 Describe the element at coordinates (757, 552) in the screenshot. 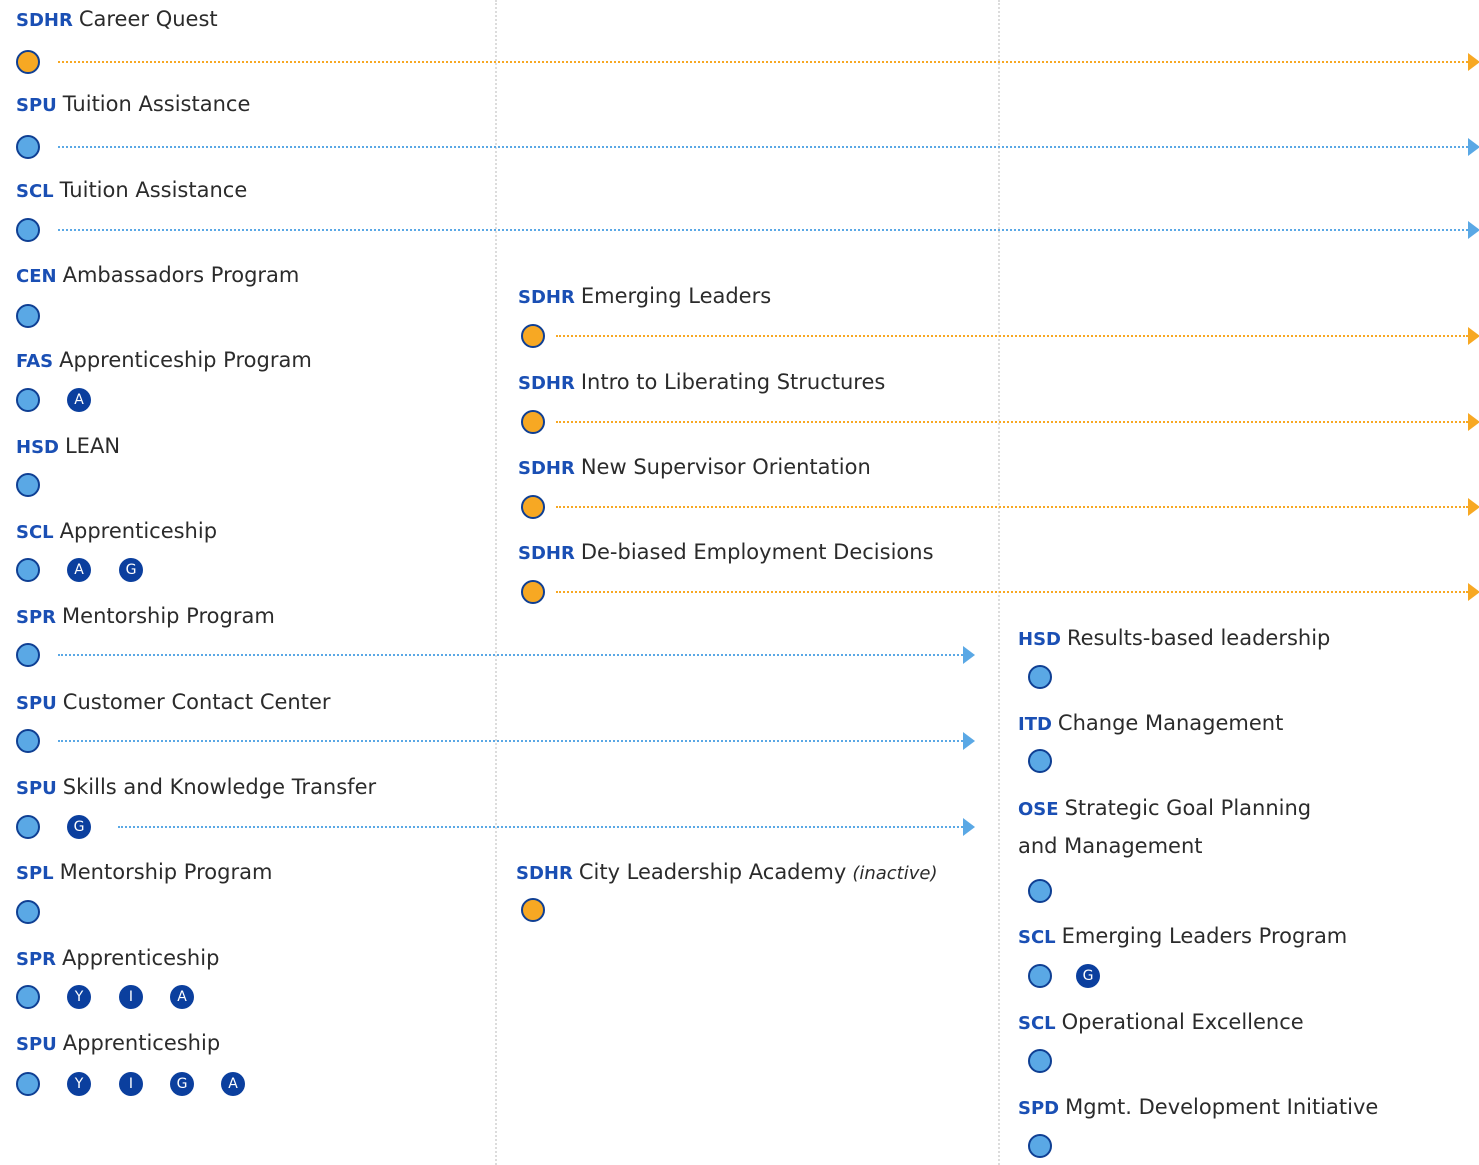

I see `program-name: De-biased Employment Decisions` at that location.